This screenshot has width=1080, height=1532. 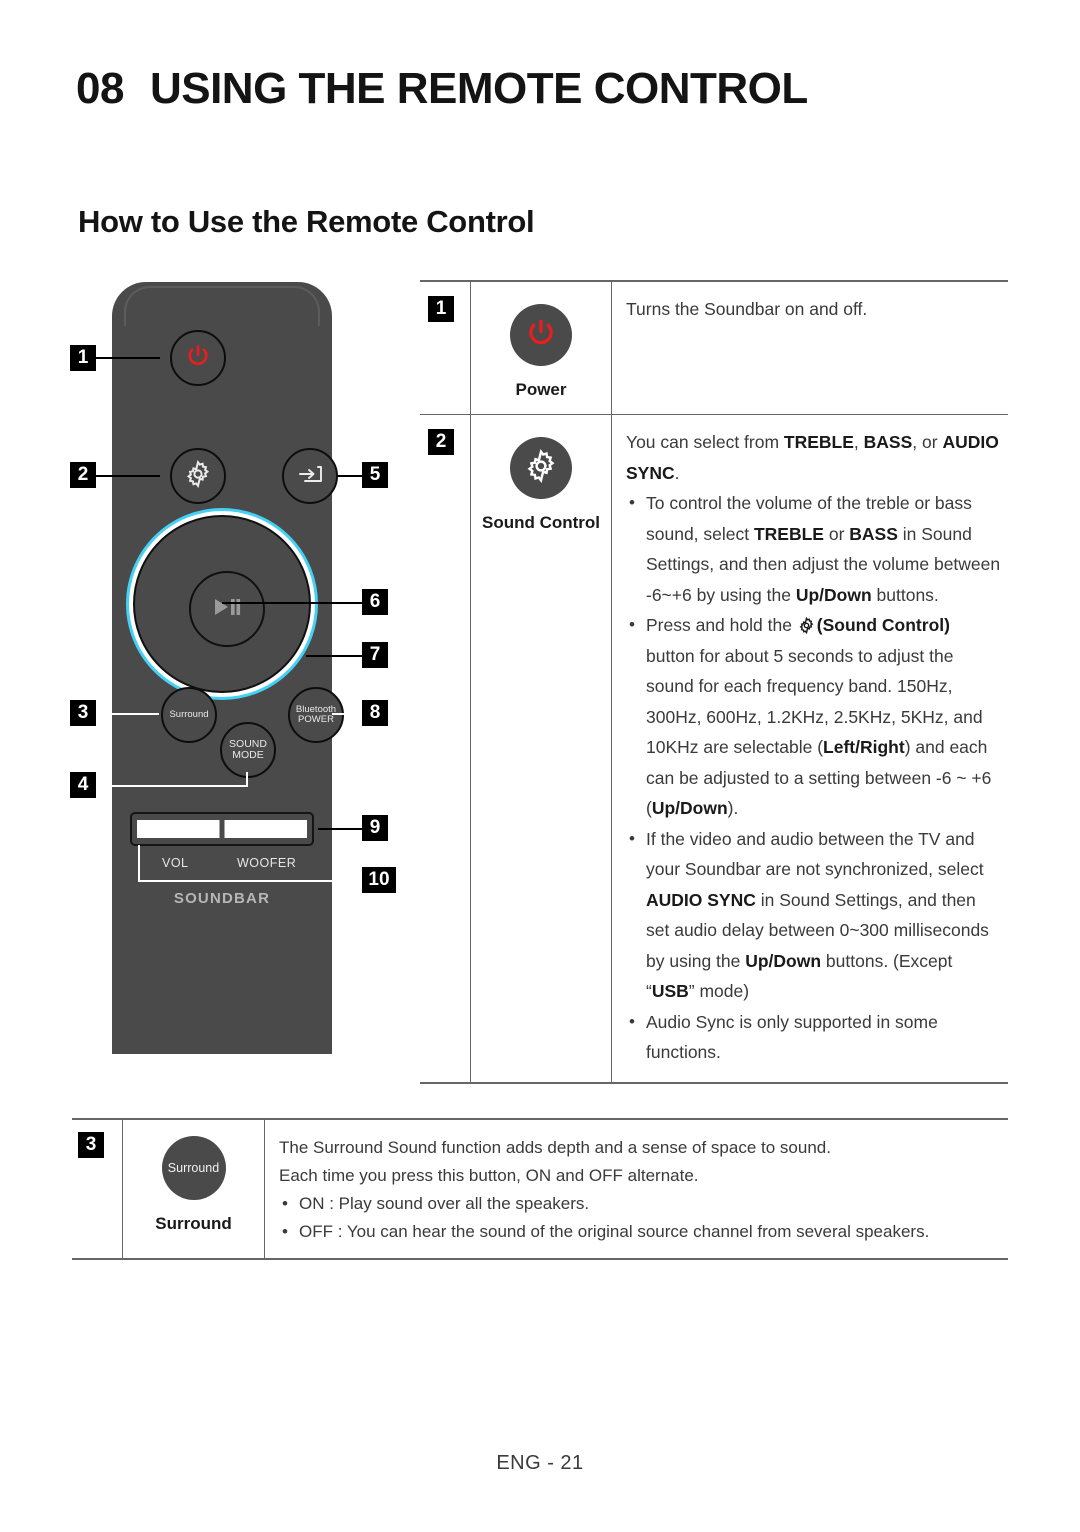 I want to click on remote-play-pause-button, so click(x=227, y=609).